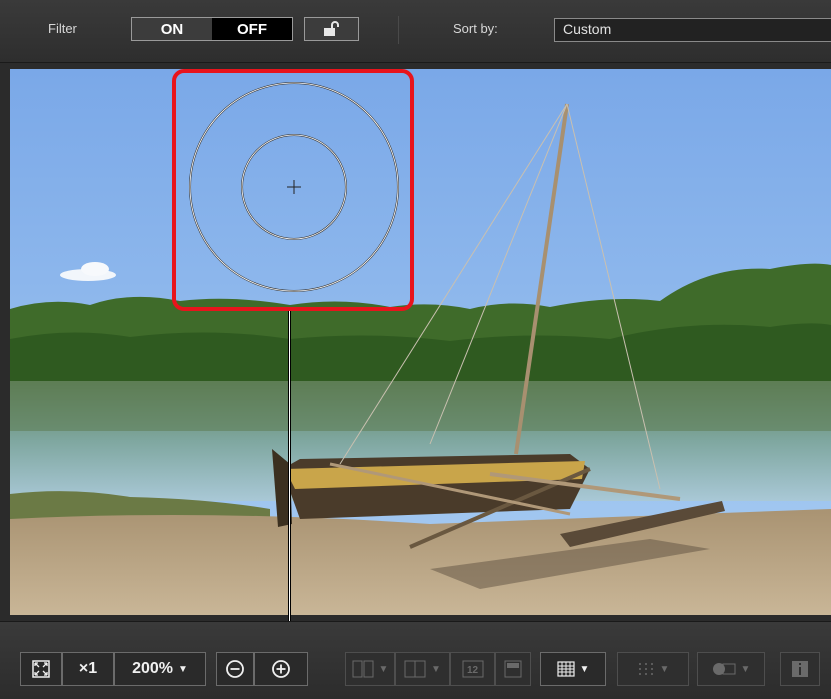  I want to click on sort-label: Sort by:, so click(475, 28).